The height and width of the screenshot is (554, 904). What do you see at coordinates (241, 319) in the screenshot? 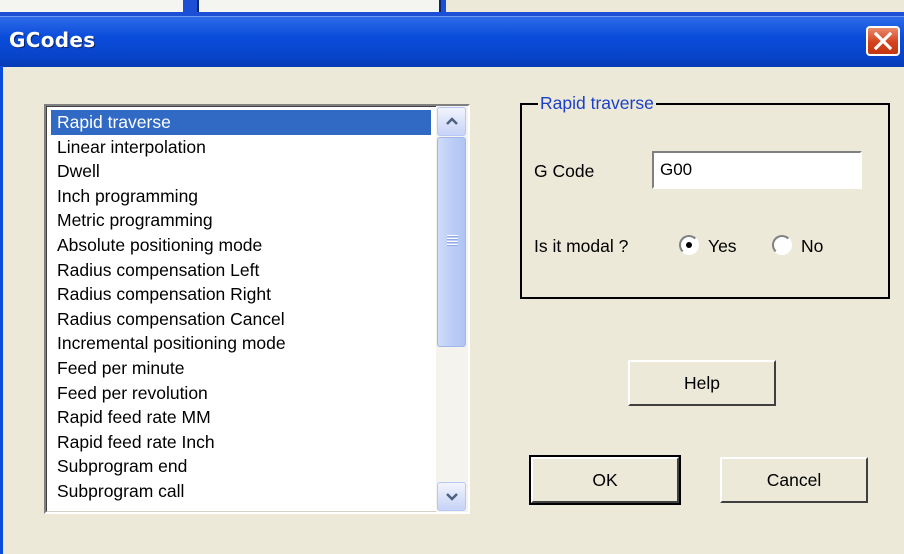
I see `list-item: Radius compensation Cancel` at bounding box center [241, 319].